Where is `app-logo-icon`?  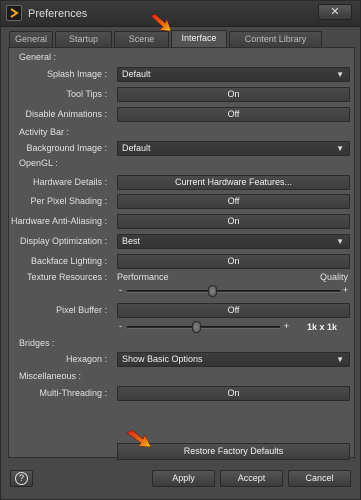
app-logo-icon is located at coordinates (14, 13).